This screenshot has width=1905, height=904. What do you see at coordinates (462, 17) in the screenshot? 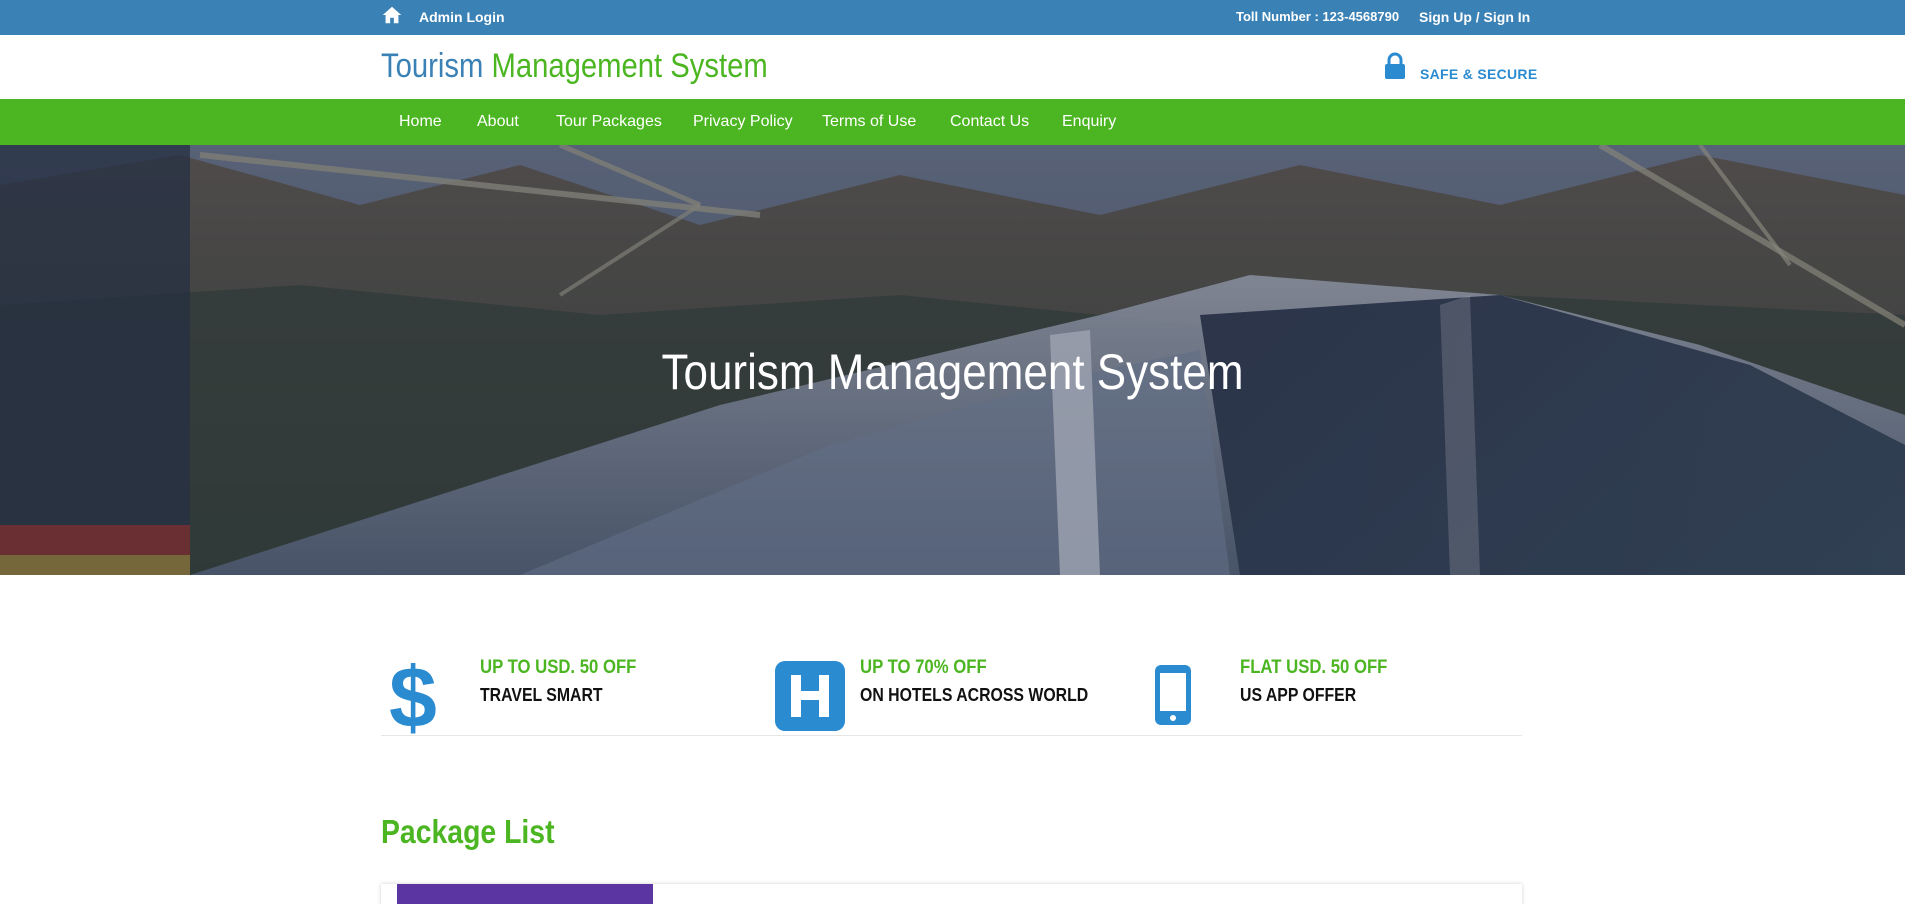
I see `admin-login-link: Admin Login` at bounding box center [462, 17].